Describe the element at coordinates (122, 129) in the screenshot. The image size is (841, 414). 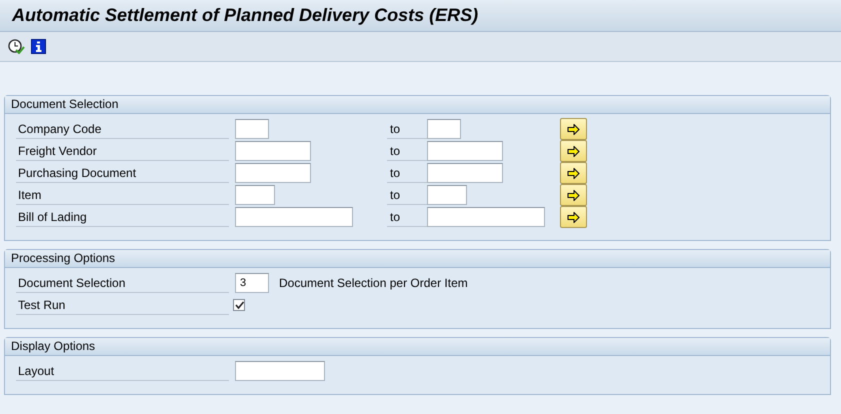
I see `field-label: Company Code` at that location.